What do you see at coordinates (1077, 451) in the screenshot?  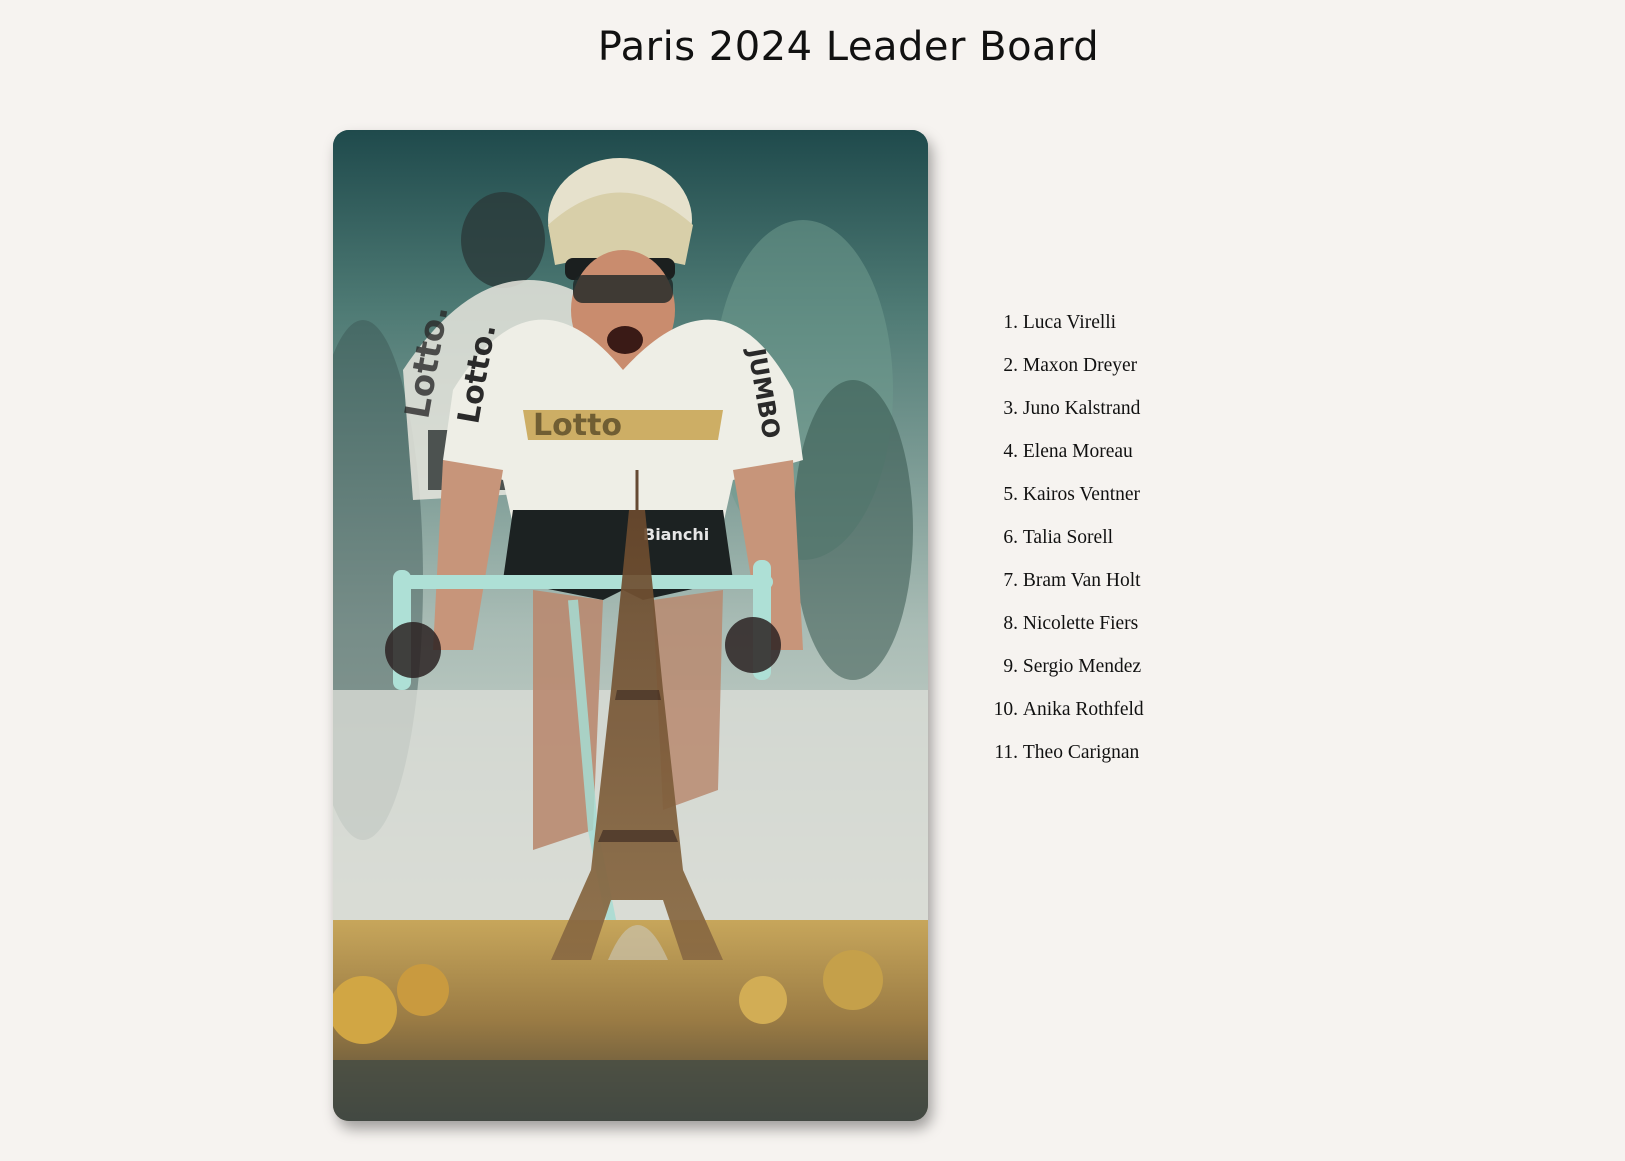 I see `athlete-name: Elena Moreau` at bounding box center [1077, 451].